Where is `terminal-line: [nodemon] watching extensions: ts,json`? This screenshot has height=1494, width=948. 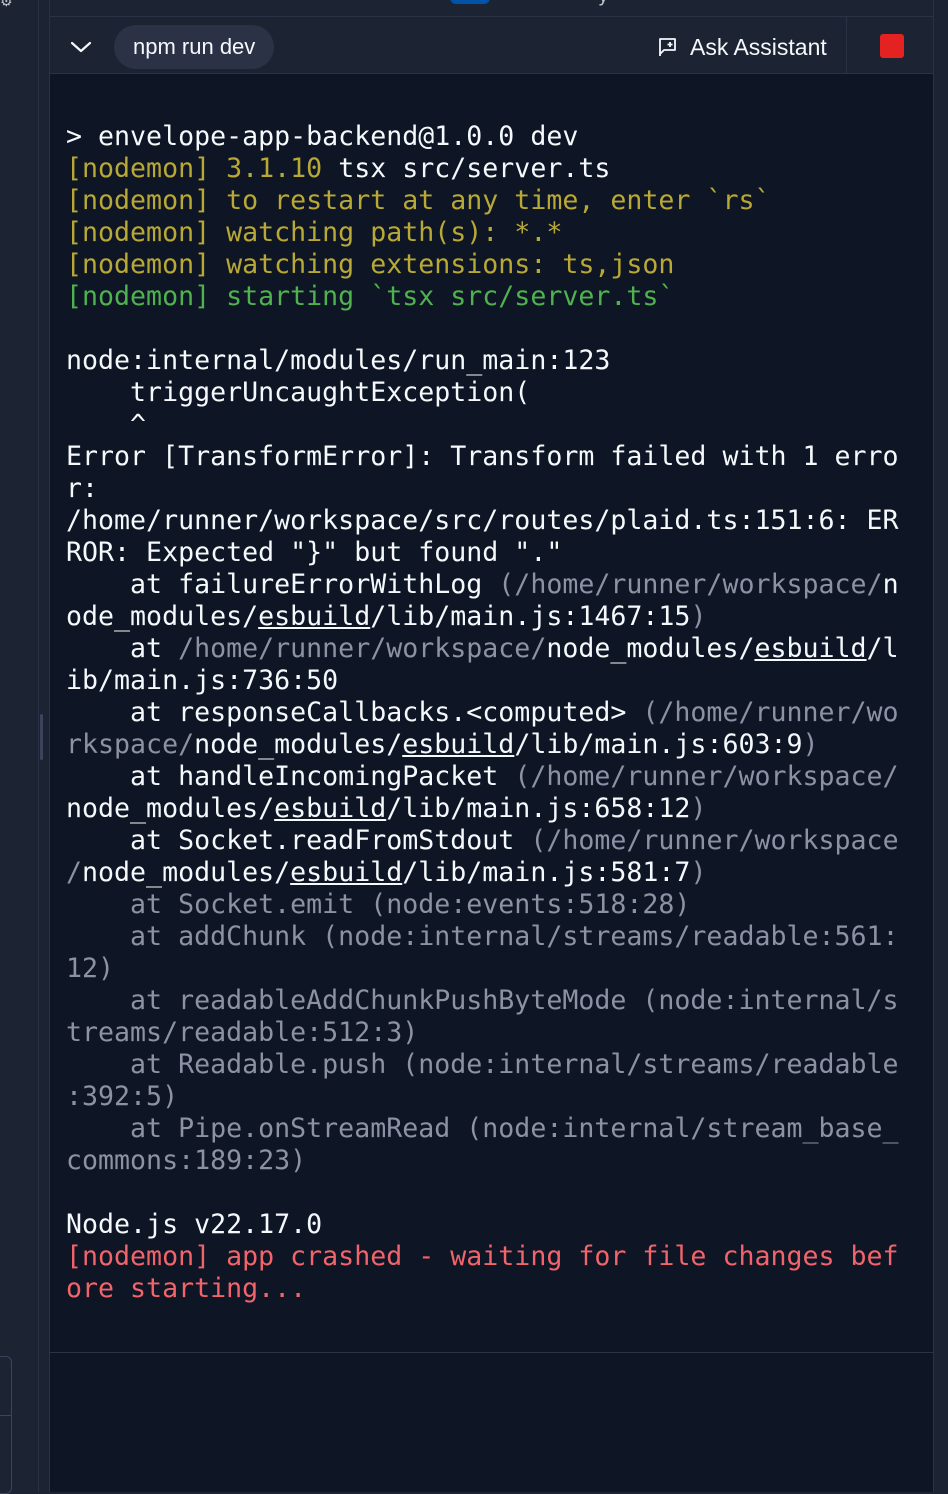 terminal-line: [nodemon] watching extensions: ts,json is located at coordinates (486, 265).